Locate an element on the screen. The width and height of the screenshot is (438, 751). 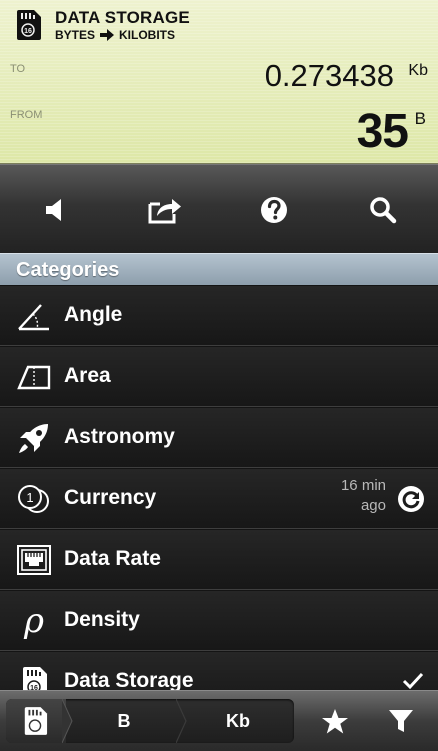
updated-time-suffix: ago is located at coordinates (373, 505).